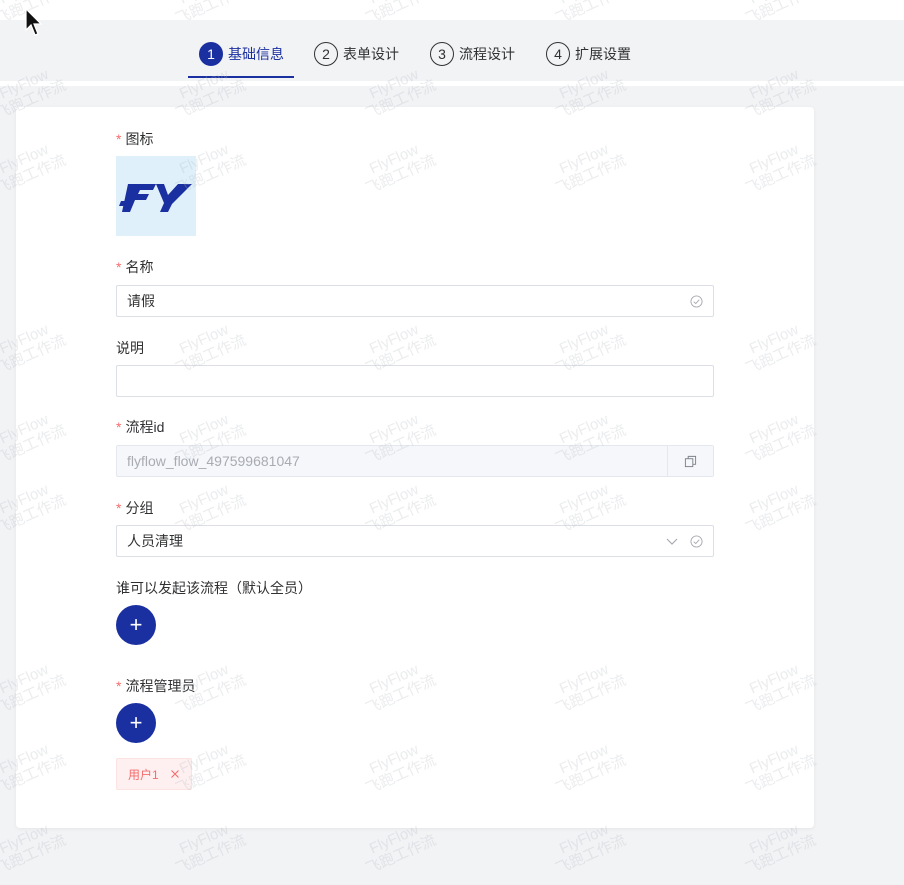 This screenshot has width=904, height=885. I want to click on step-extended-settings: 4 扩展设置, so click(588, 54).